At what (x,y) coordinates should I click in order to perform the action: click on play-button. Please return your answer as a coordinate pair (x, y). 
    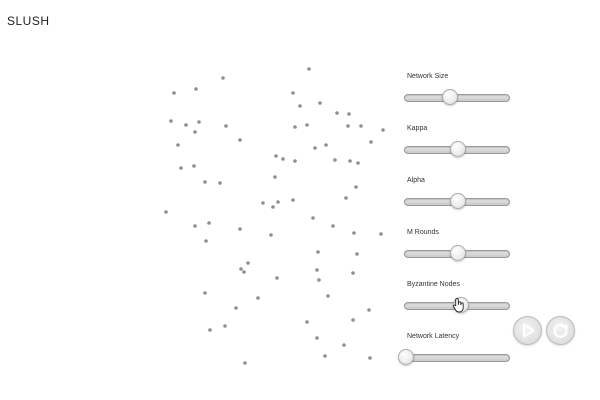
    Looking at the image, I should click on (527, 330).